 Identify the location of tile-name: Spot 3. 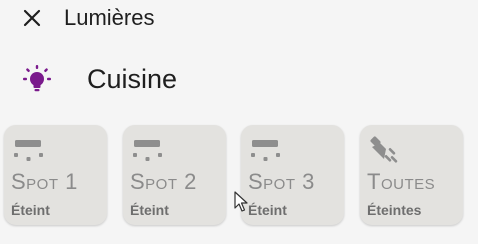
(281, 181).